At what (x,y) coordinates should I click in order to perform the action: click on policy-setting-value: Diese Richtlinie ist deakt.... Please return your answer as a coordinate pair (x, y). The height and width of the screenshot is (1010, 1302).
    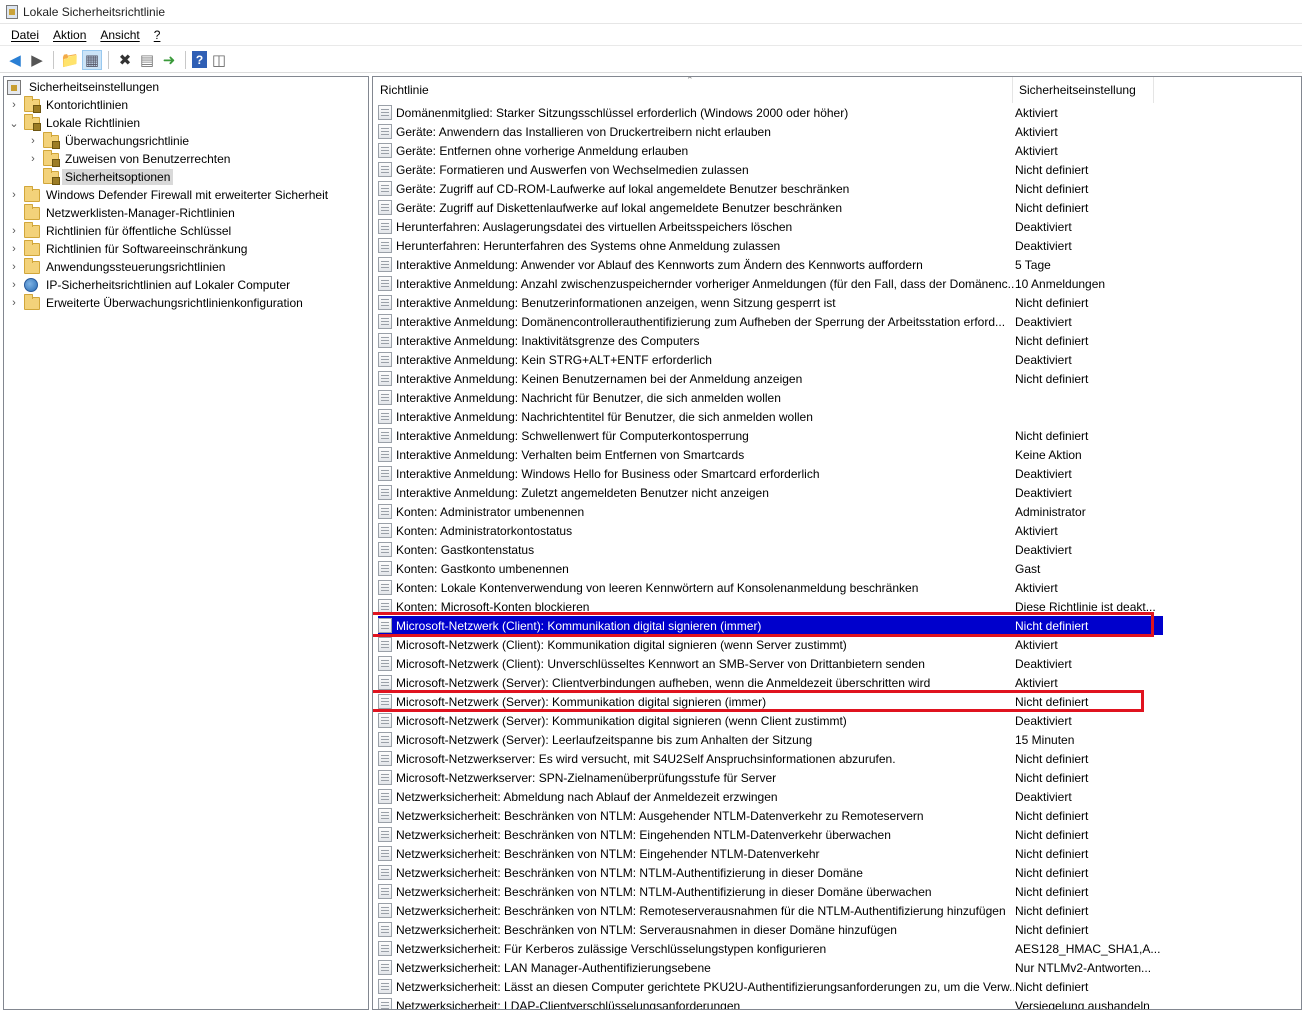
    Looking at the image, I should click on (1085, 606).